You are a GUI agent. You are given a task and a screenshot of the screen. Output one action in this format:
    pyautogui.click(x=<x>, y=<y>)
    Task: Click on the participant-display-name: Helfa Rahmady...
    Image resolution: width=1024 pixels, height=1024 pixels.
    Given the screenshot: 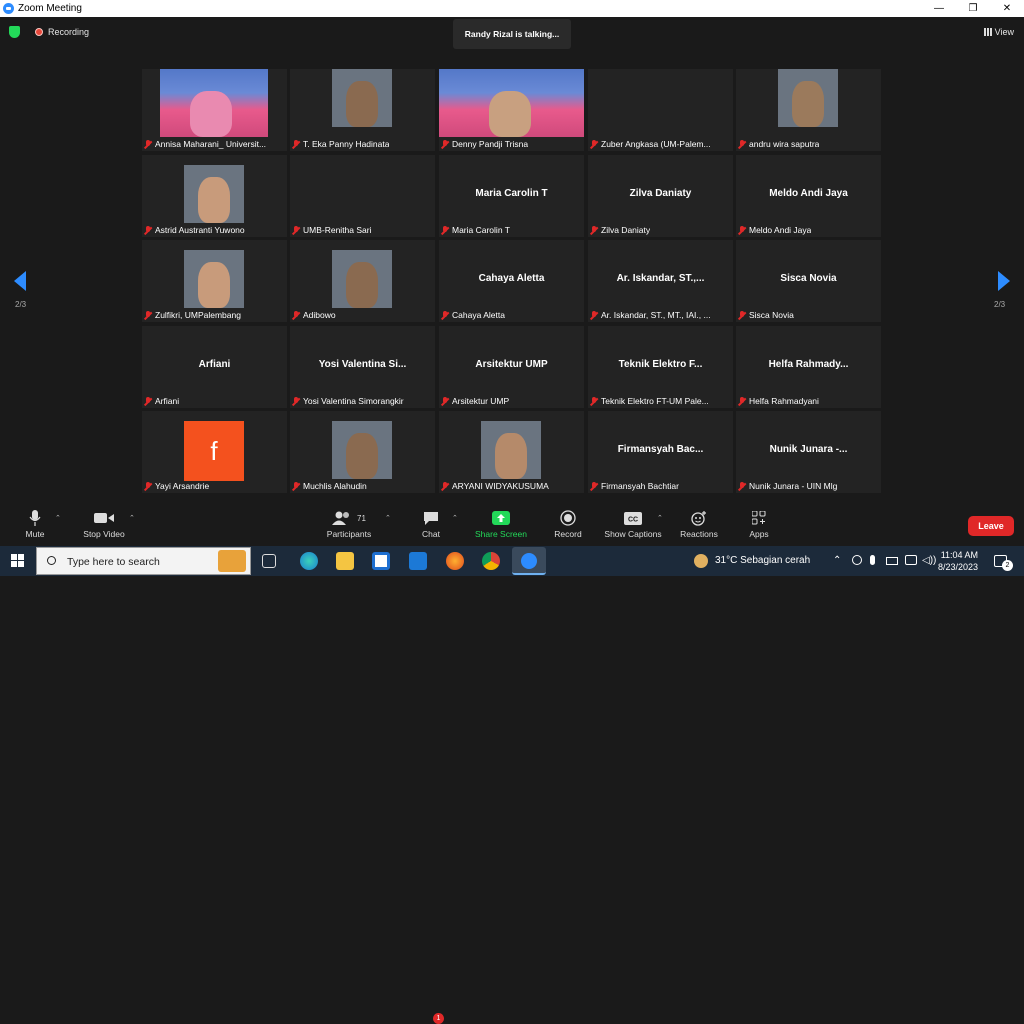 What is the action you would take?
    pyautogui.click(x=808, y=364)
    